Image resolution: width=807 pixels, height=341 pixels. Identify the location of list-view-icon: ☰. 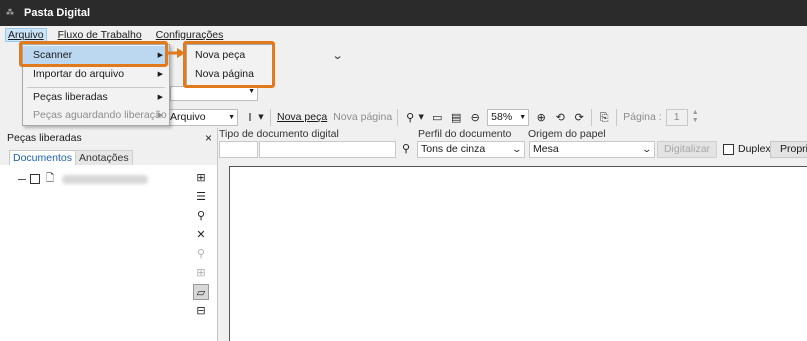
(201, 197).